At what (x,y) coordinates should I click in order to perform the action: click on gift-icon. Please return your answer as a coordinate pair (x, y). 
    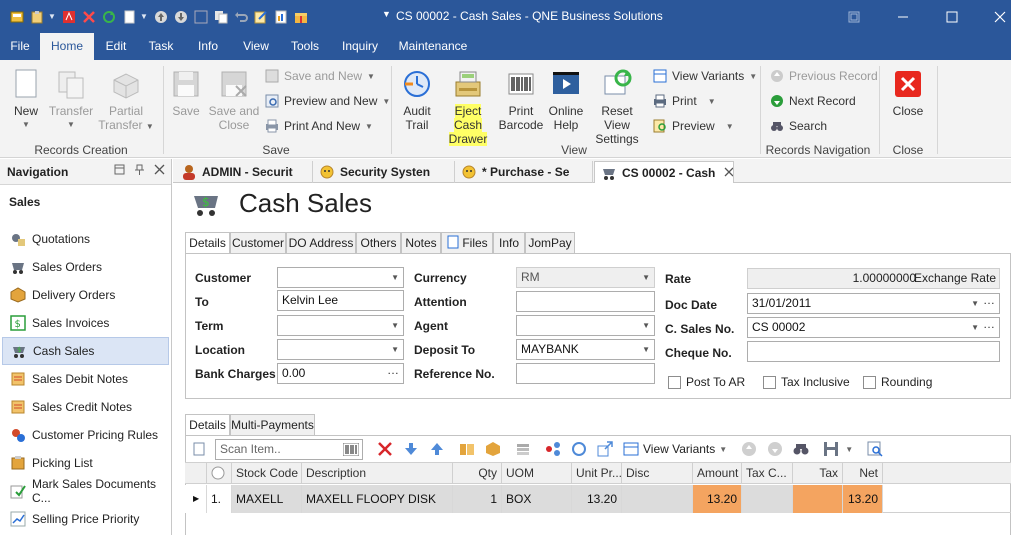
    Looking at the image, I should click on (301, 17).